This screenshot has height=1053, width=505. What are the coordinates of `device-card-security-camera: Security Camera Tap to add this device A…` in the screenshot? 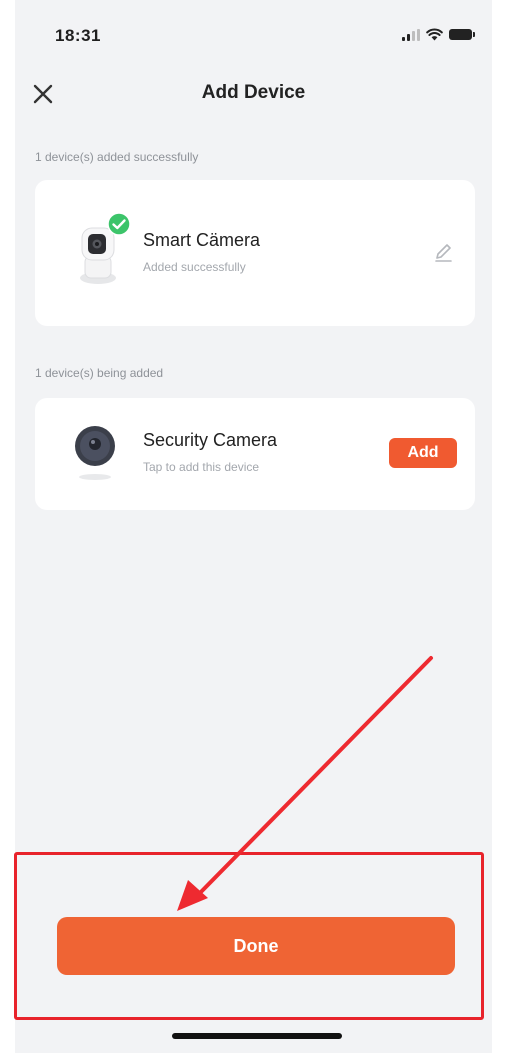 It's located at (255, 454).